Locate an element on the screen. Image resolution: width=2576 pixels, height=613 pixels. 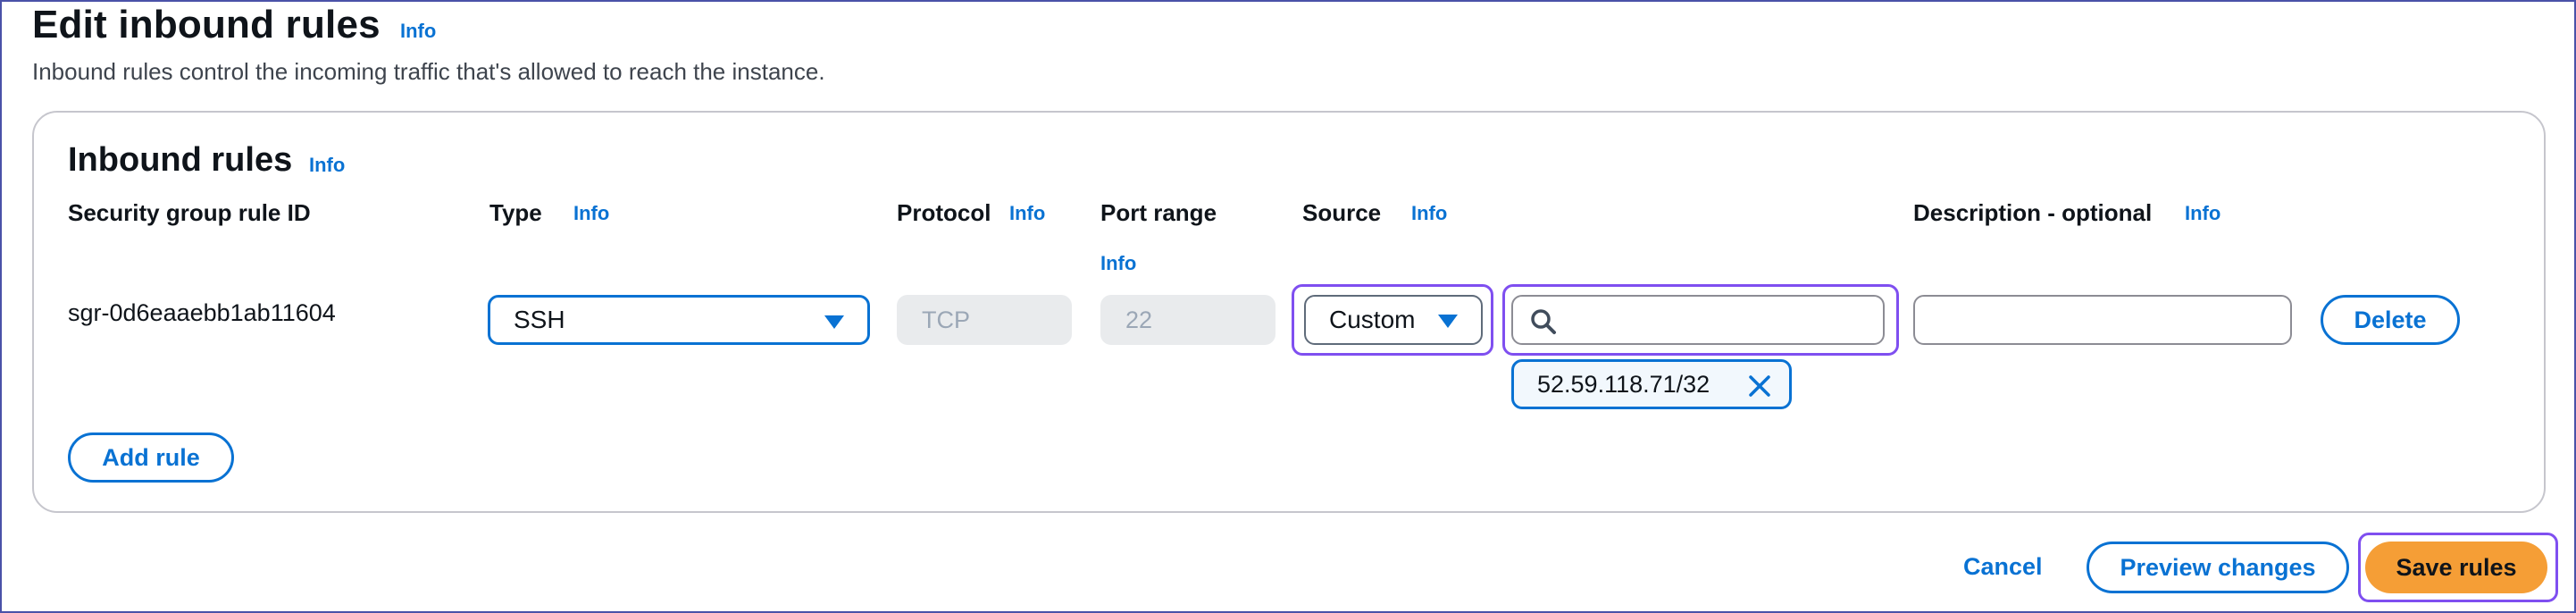
panel-title: Inbound rules is located at coordinates (180, 160).